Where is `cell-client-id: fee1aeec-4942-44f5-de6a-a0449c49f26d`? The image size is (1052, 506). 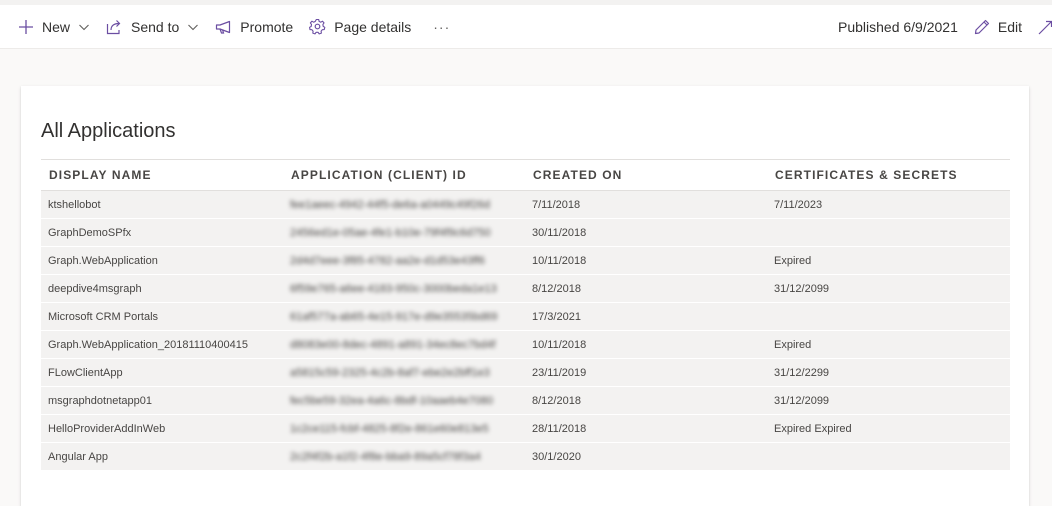
cell-client-id: fee1aeec-4942-44f5-de6a-a0449c49f26d is located at coordinates (390, 204).